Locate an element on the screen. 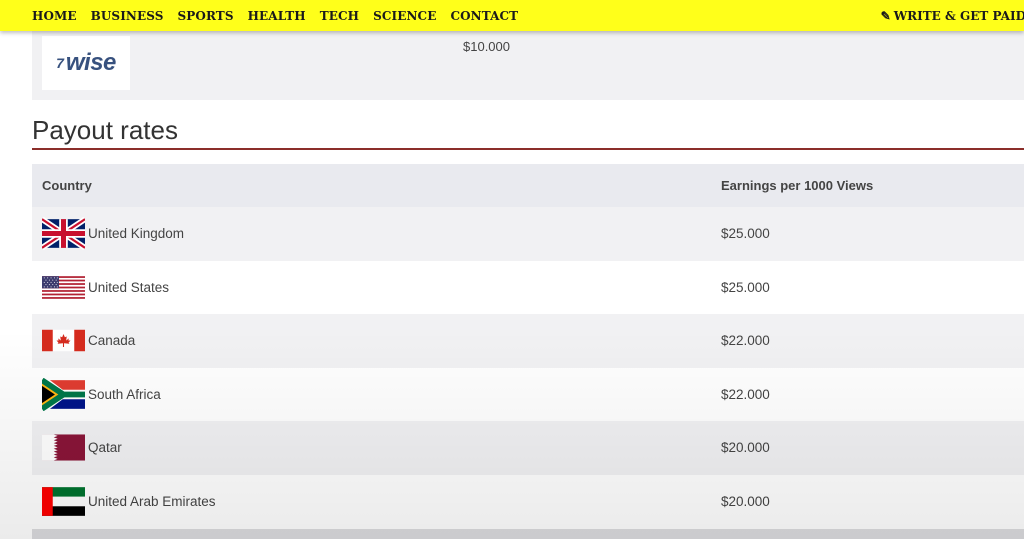 The width and height of the screenshot is (1024, 539). uae-flag-icon is located at coordinates (63, 501).